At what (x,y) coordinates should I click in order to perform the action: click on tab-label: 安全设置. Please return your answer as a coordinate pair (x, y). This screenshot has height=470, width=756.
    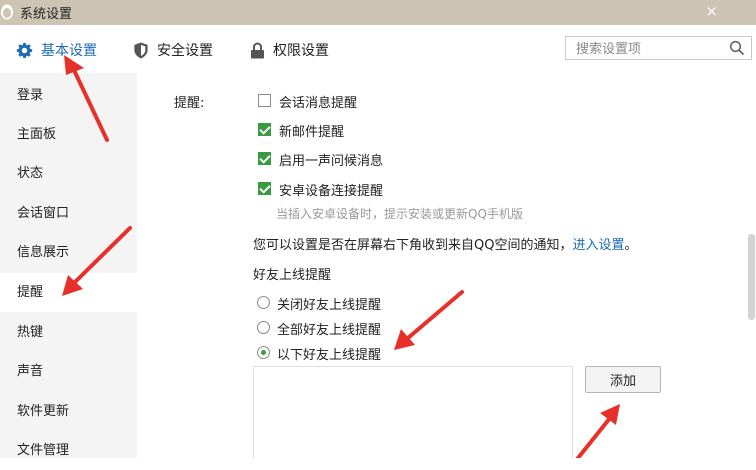
    Looking at the image, I should click on (185, 51).